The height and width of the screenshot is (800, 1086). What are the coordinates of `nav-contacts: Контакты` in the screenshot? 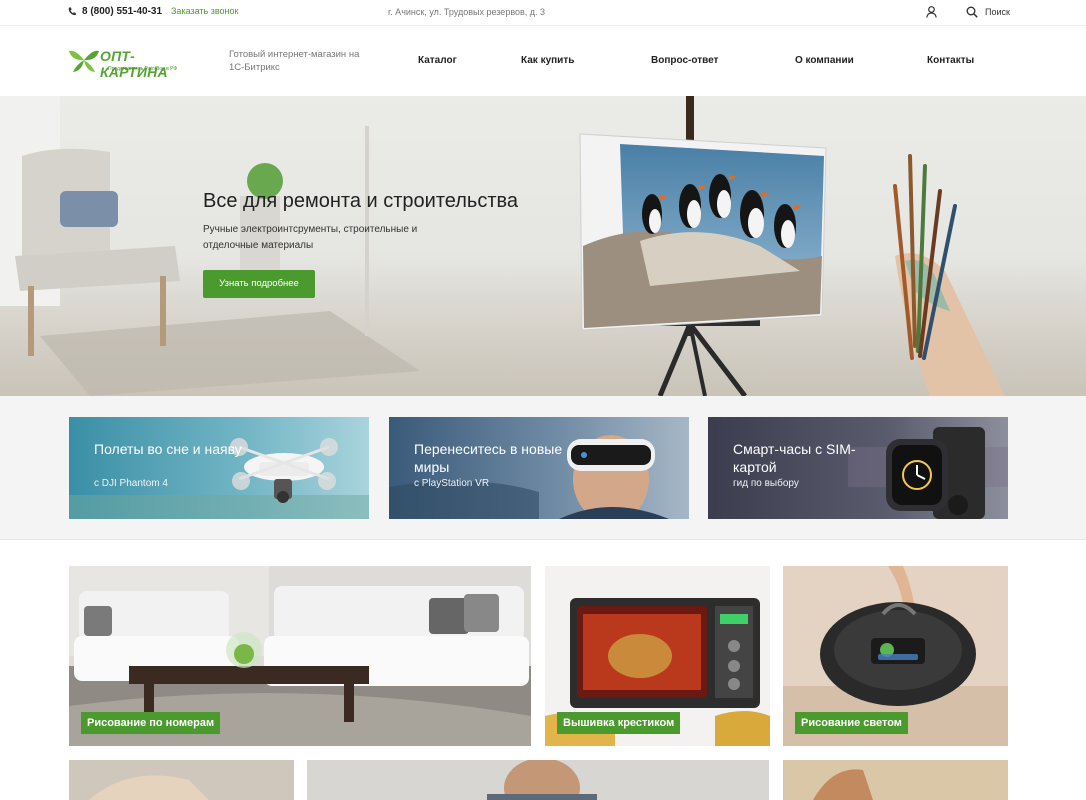 It's located at (950, 60).